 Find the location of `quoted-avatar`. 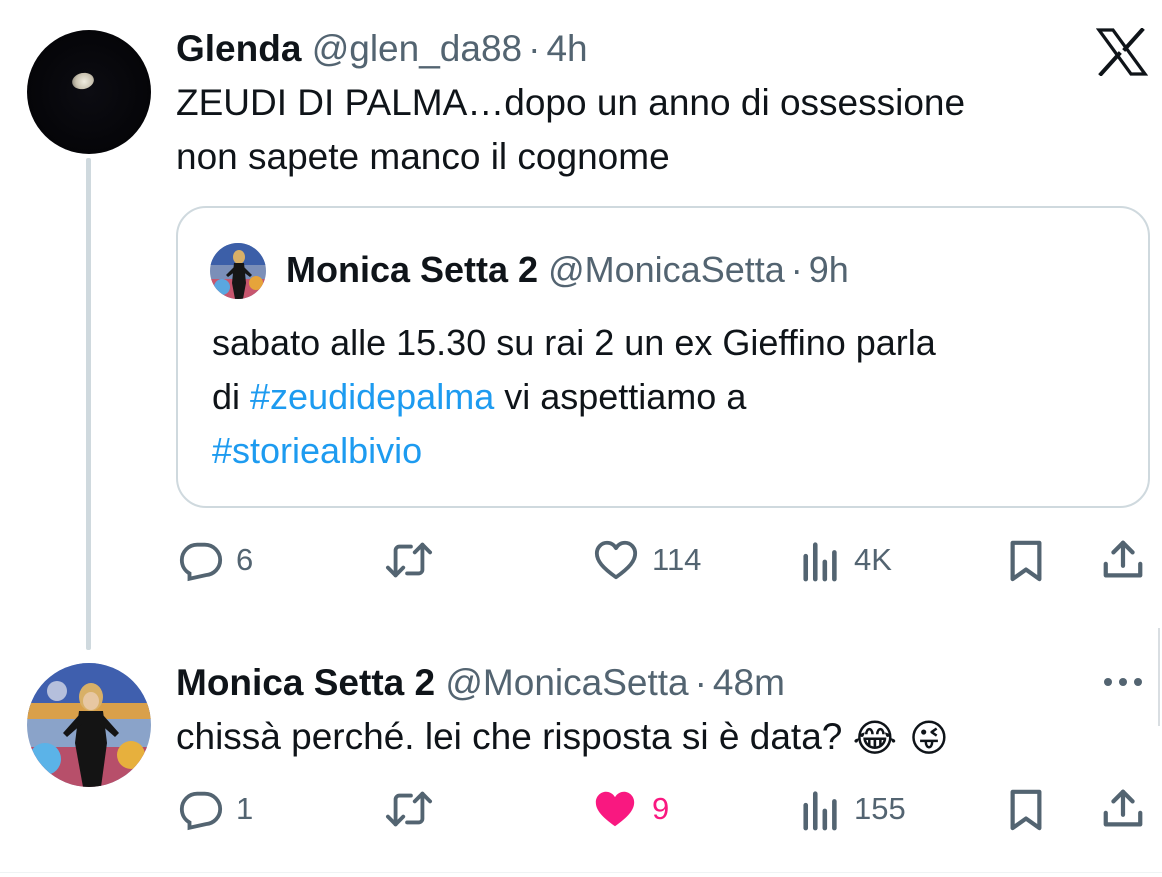

quoted-avatar is located at coordinates (238, 271).